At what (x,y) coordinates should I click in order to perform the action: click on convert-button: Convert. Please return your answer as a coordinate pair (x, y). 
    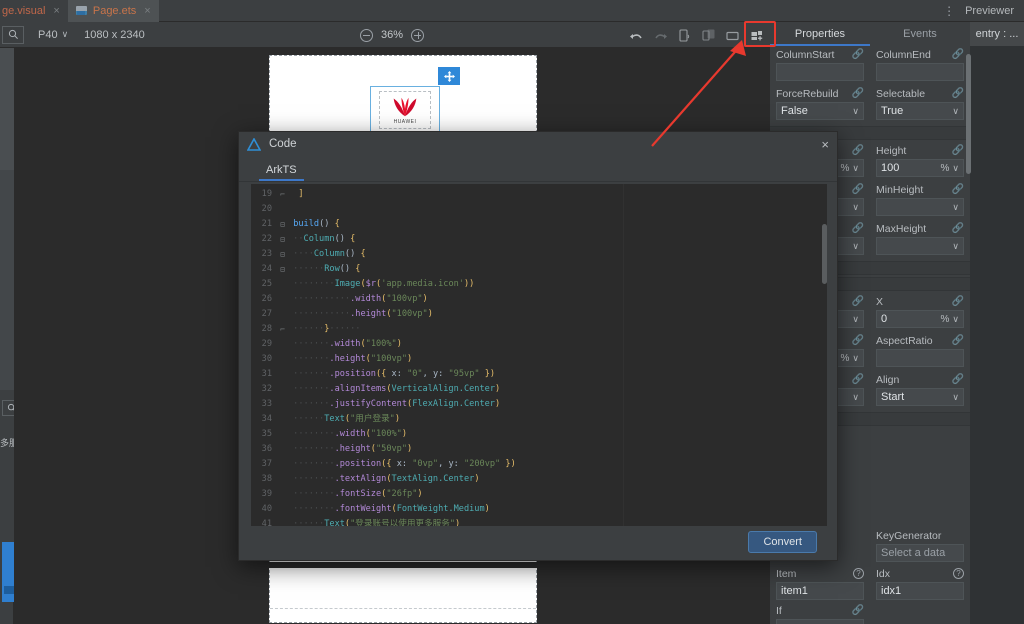
    Looking at the image, I should click on (782, 542).